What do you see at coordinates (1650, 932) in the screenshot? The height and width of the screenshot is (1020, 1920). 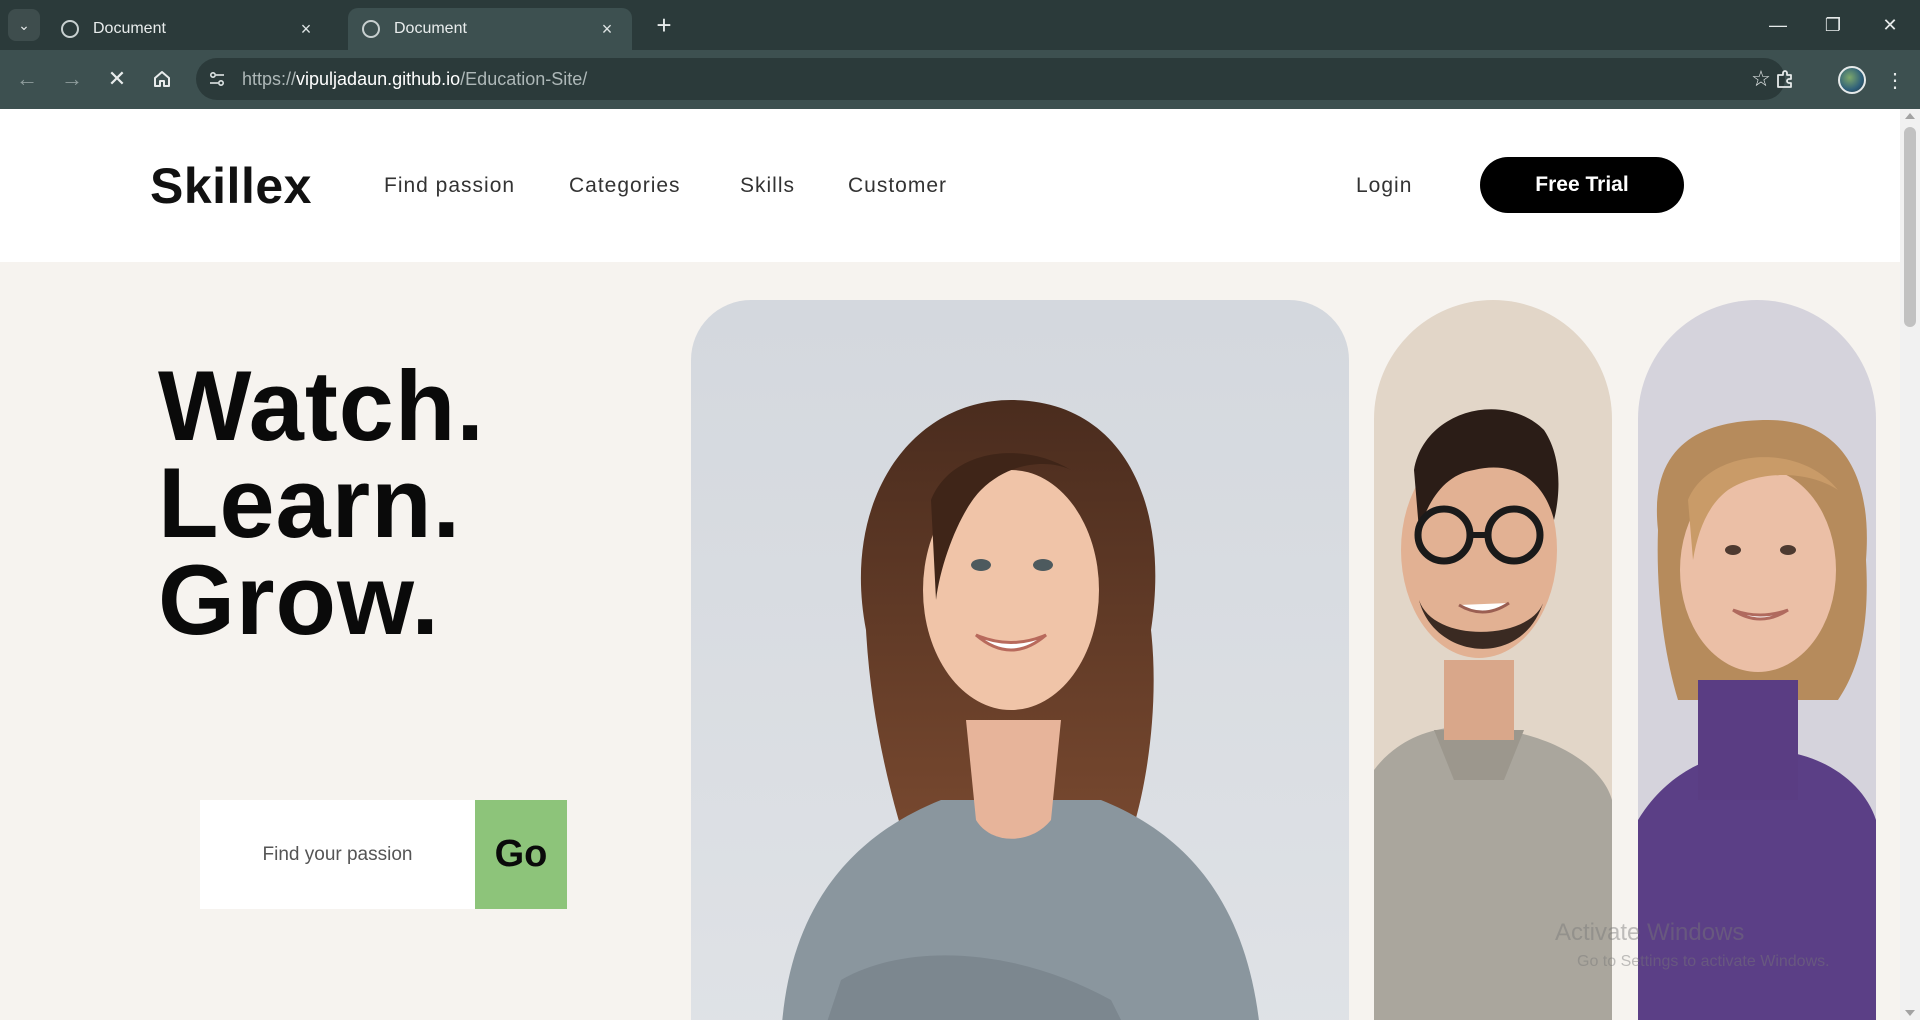 I see `watermark-title: Activate Windows` at bounding box center [1650, 932].